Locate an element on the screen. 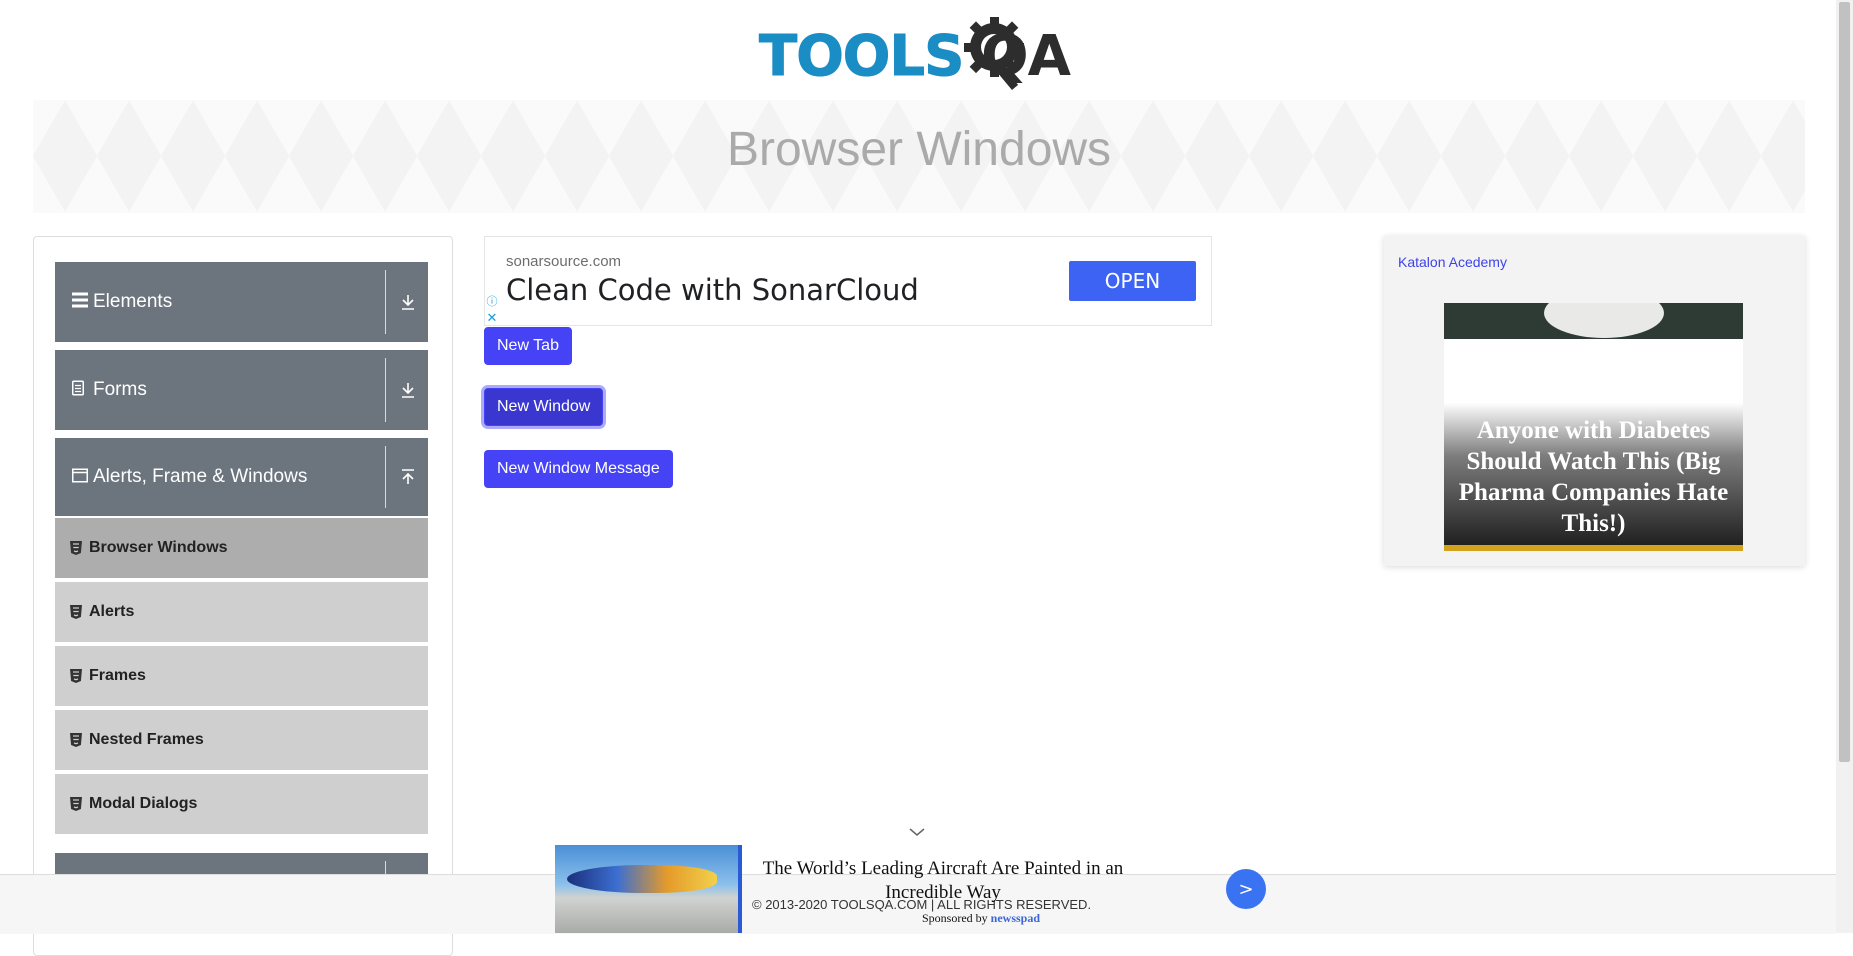  sidebar-group-label: Forms is located at coordinates (120, 389).